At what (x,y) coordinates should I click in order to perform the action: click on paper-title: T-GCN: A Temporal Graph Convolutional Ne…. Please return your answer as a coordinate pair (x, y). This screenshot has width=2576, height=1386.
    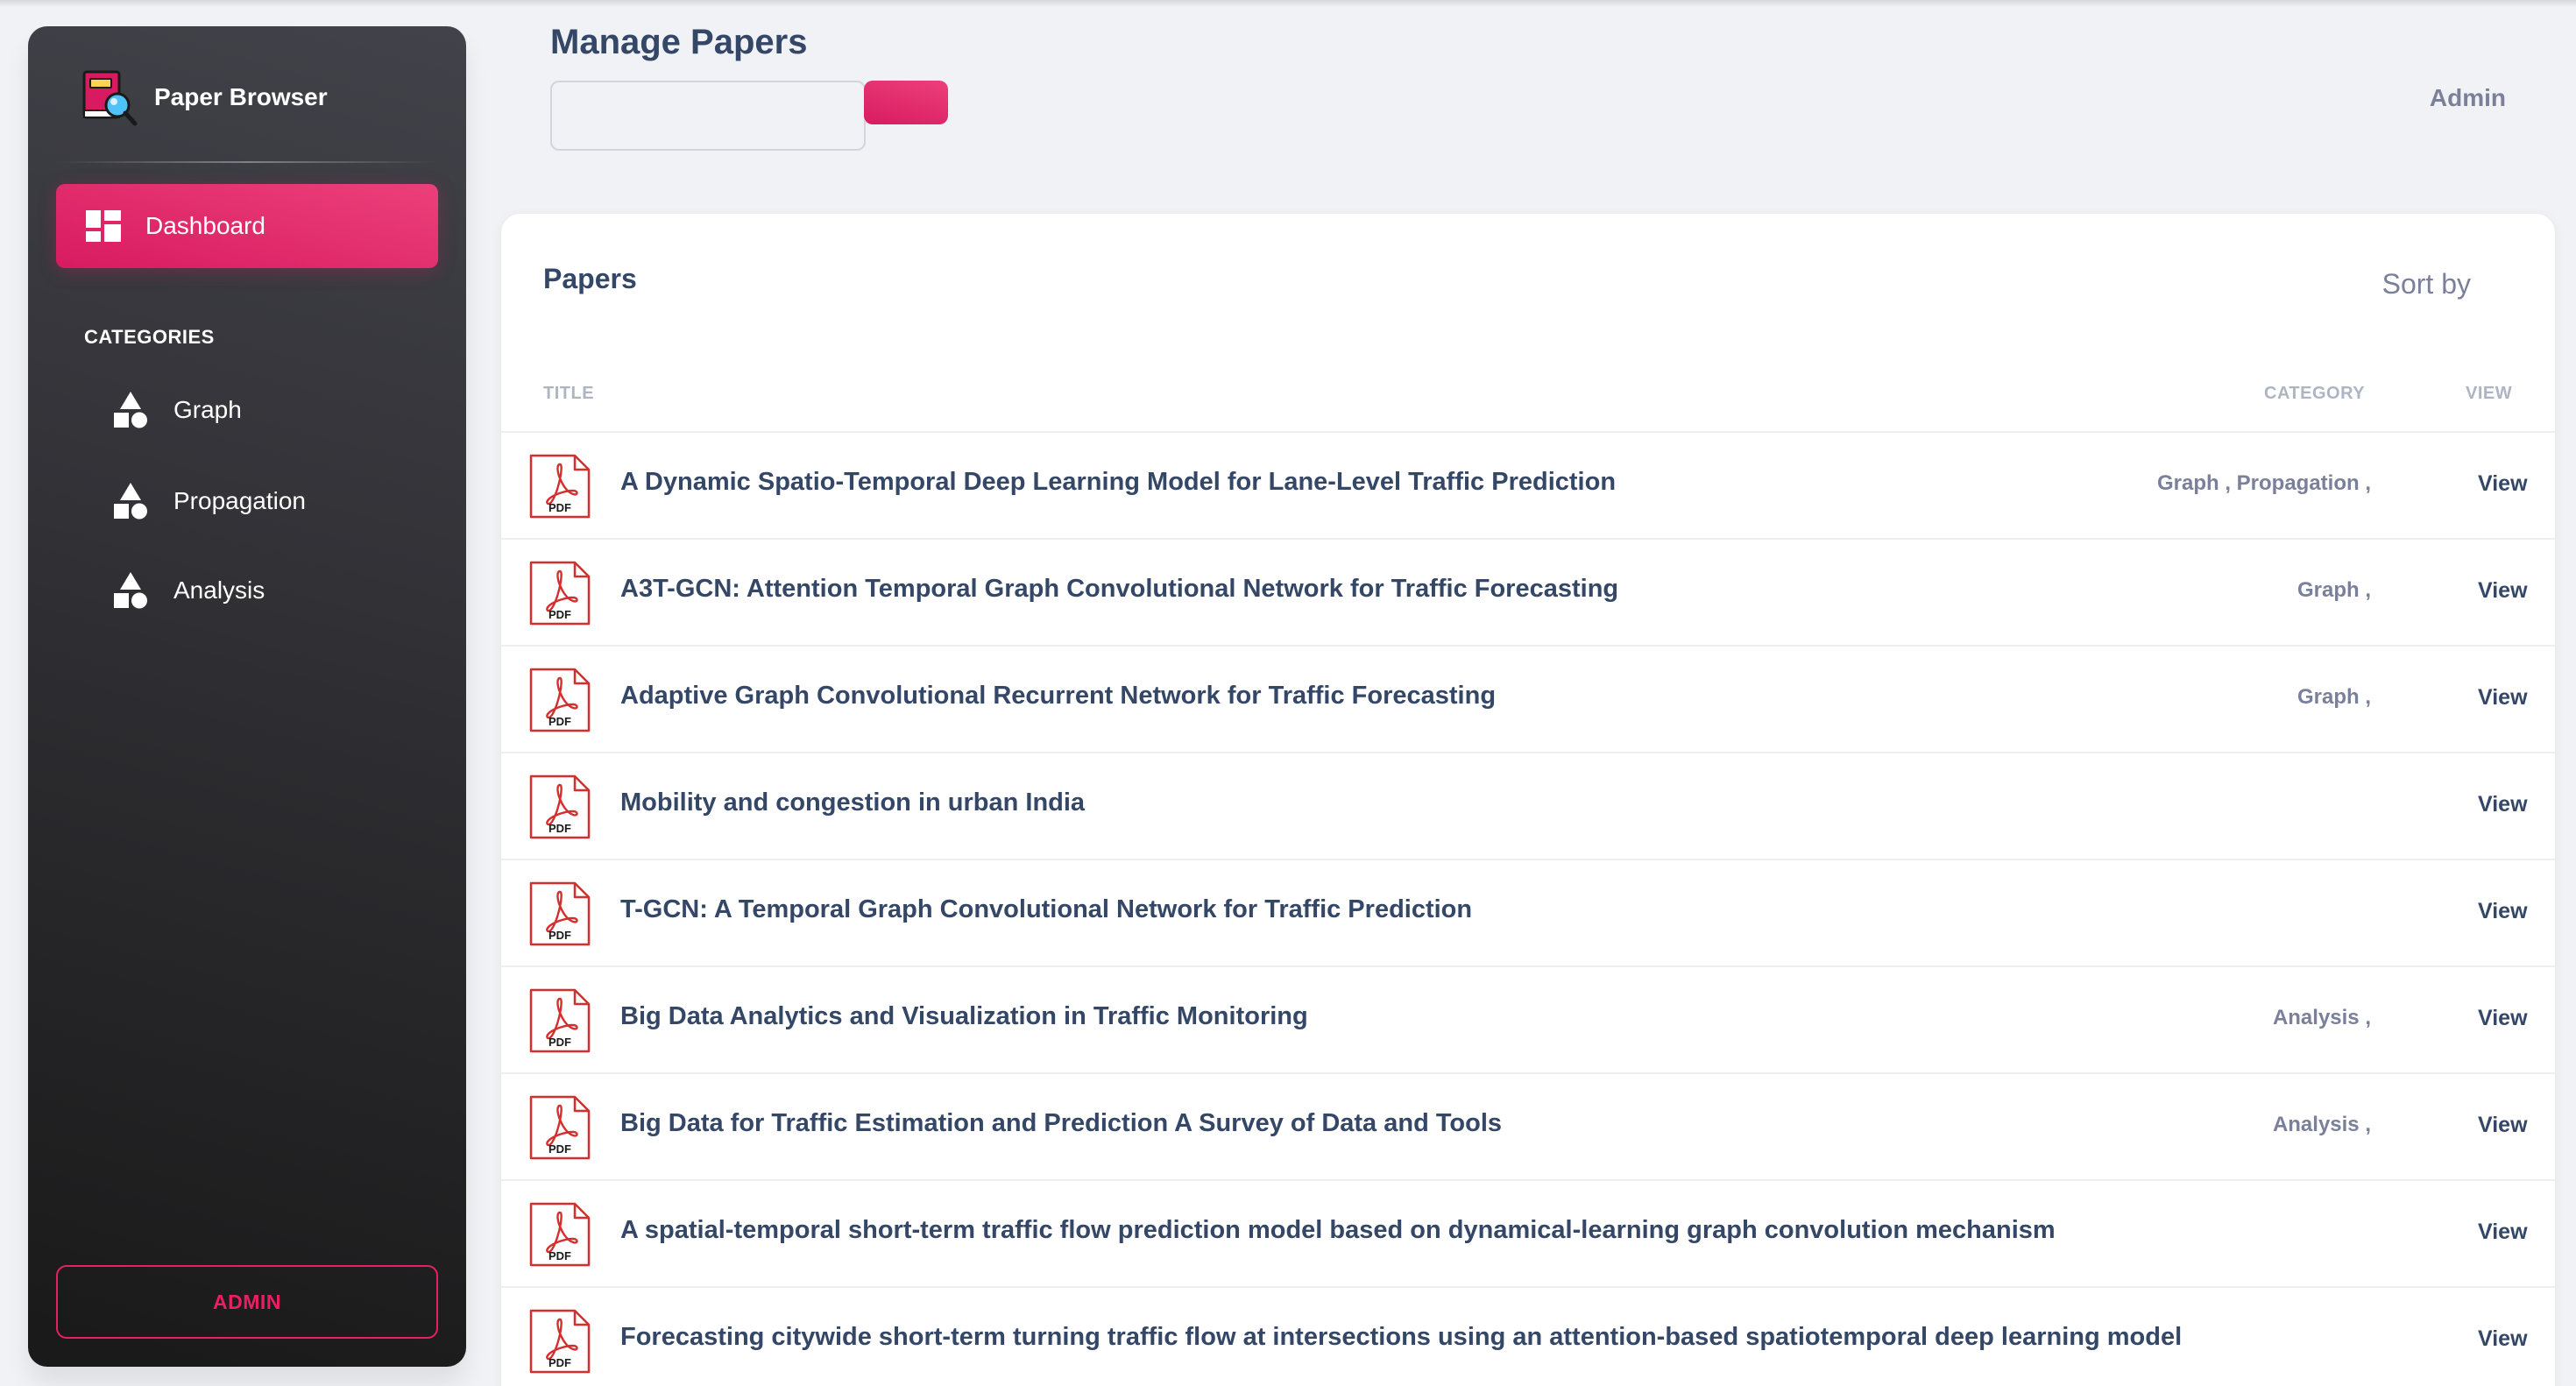
    Looking at the image, I should click on (1046, 910).